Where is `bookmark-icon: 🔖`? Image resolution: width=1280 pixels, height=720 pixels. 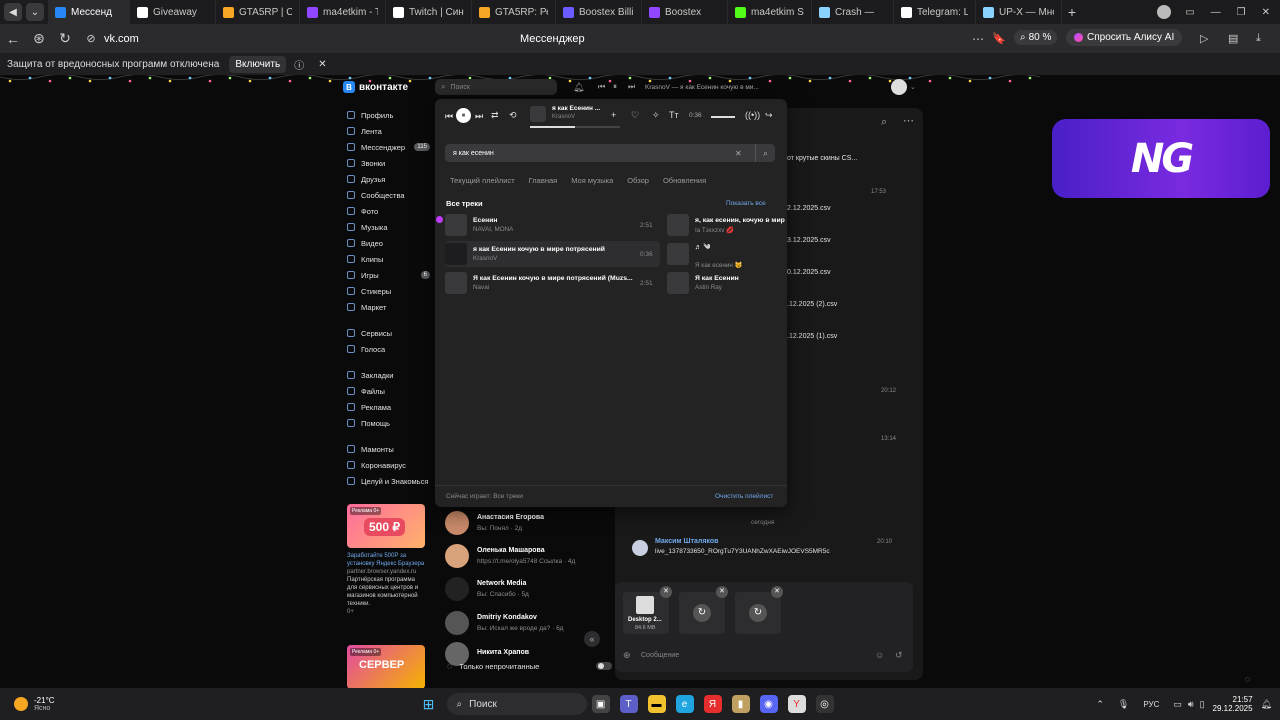 bookmark-icon: 🔖 is located at coordinates (999, 38).